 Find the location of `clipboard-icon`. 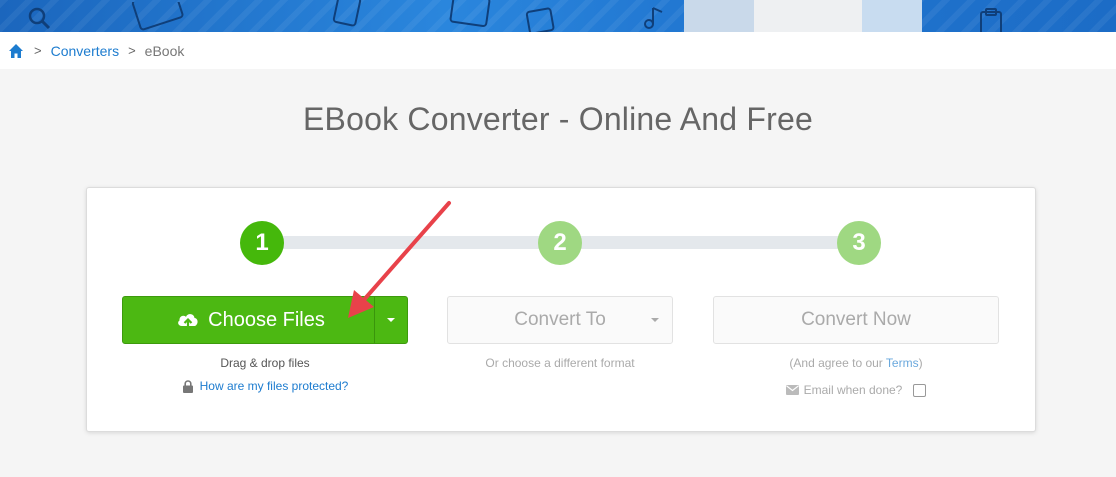

clipboard-icon is located at coordinates (991, 20).